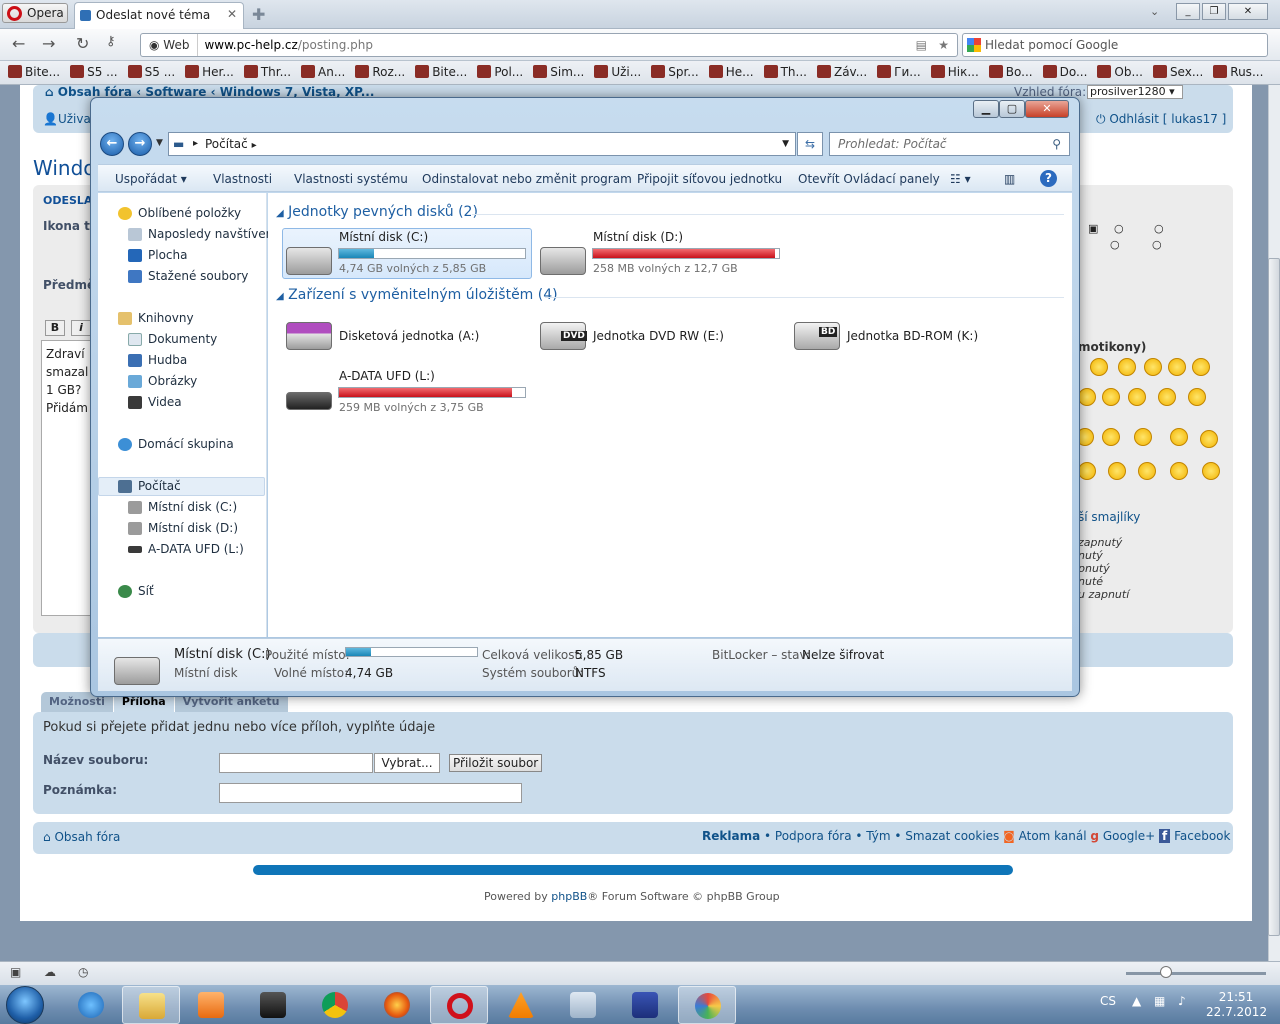  What do you see at coordinates (1236, 1005) in the screenshot?
I see `taskbar-clock: 21:51 22.7.2012` at bounding box center [1236, 1005].